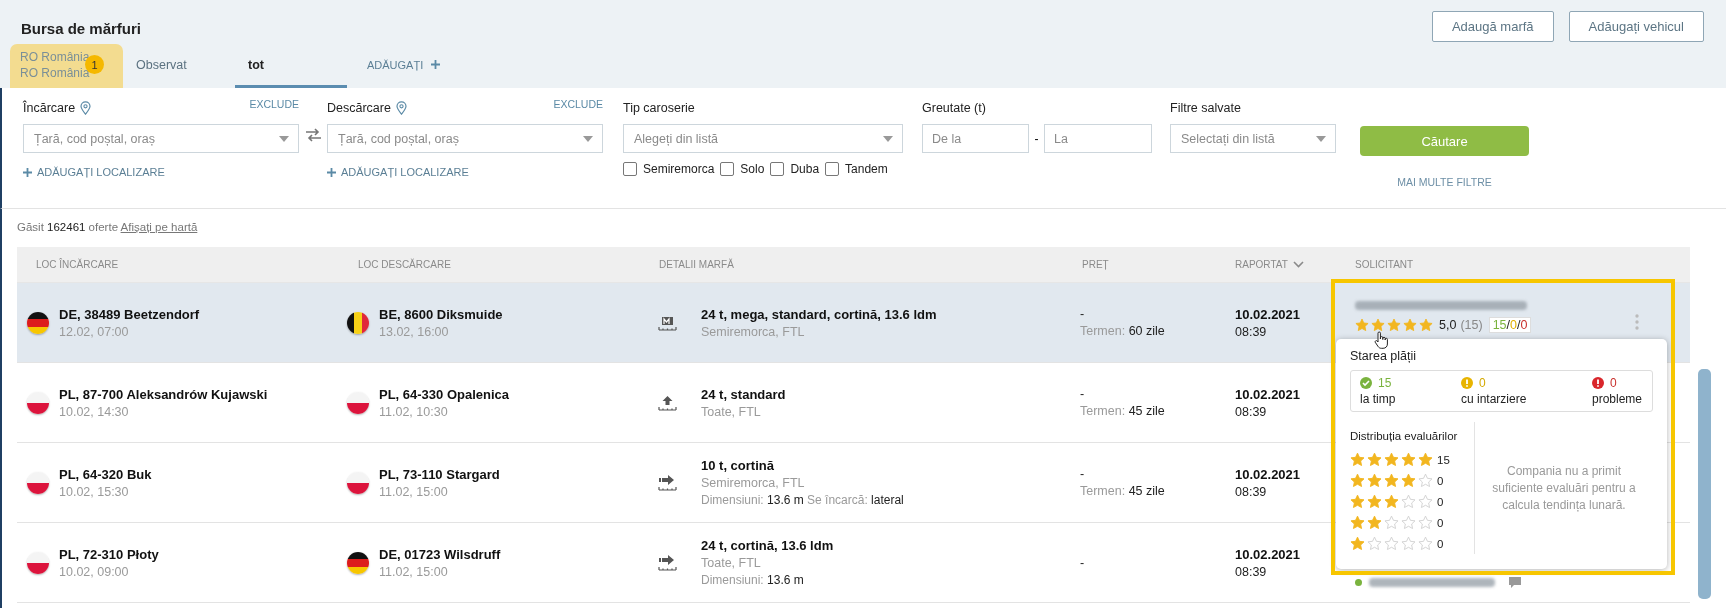 This screenshot has width=1726, height=609. I want to click on checkbox-option: Duba, so click(795, 169).